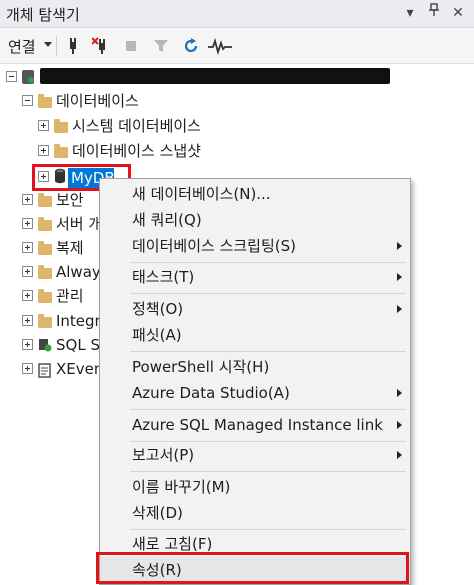 This screenshot has height=585, width=474. I want to click on menu-item-label: 이름 바꾸기(M), so click(181, 487).